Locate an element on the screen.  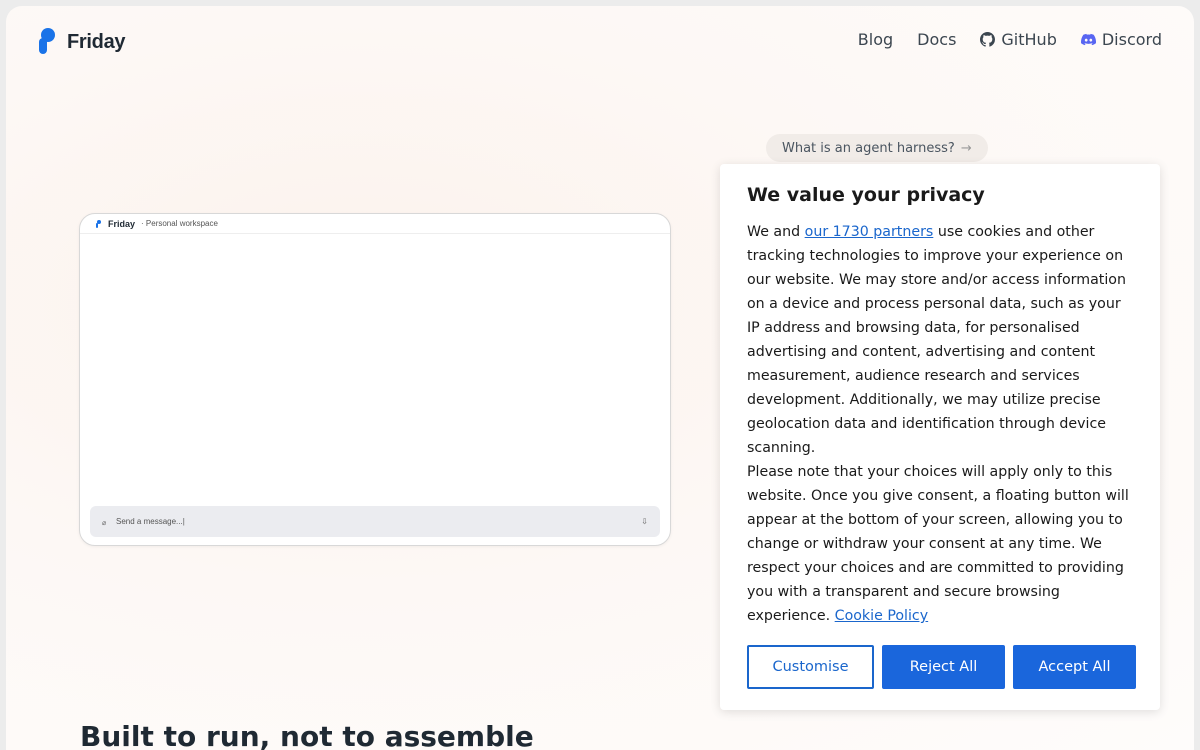
nav-github-link: GitHub is located at coordinates (1018, 39).